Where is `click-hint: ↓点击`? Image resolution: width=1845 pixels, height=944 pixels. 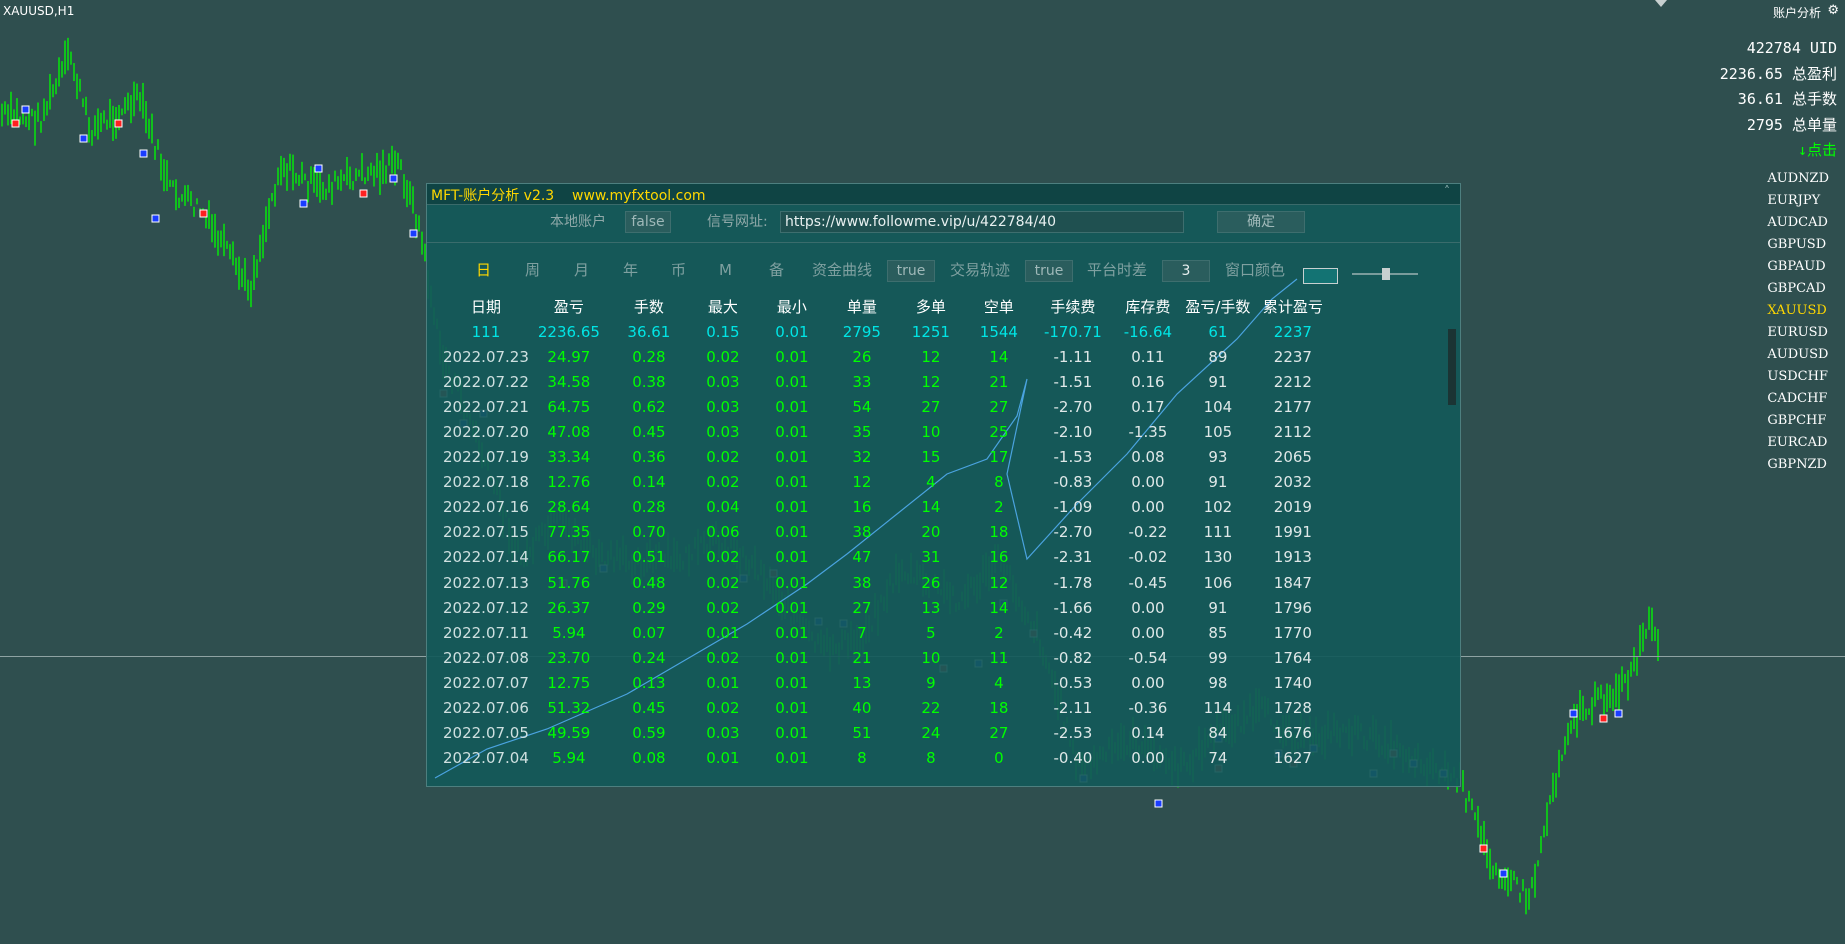 click-hint: ↓点击 is located at coordinates (1778, 150).